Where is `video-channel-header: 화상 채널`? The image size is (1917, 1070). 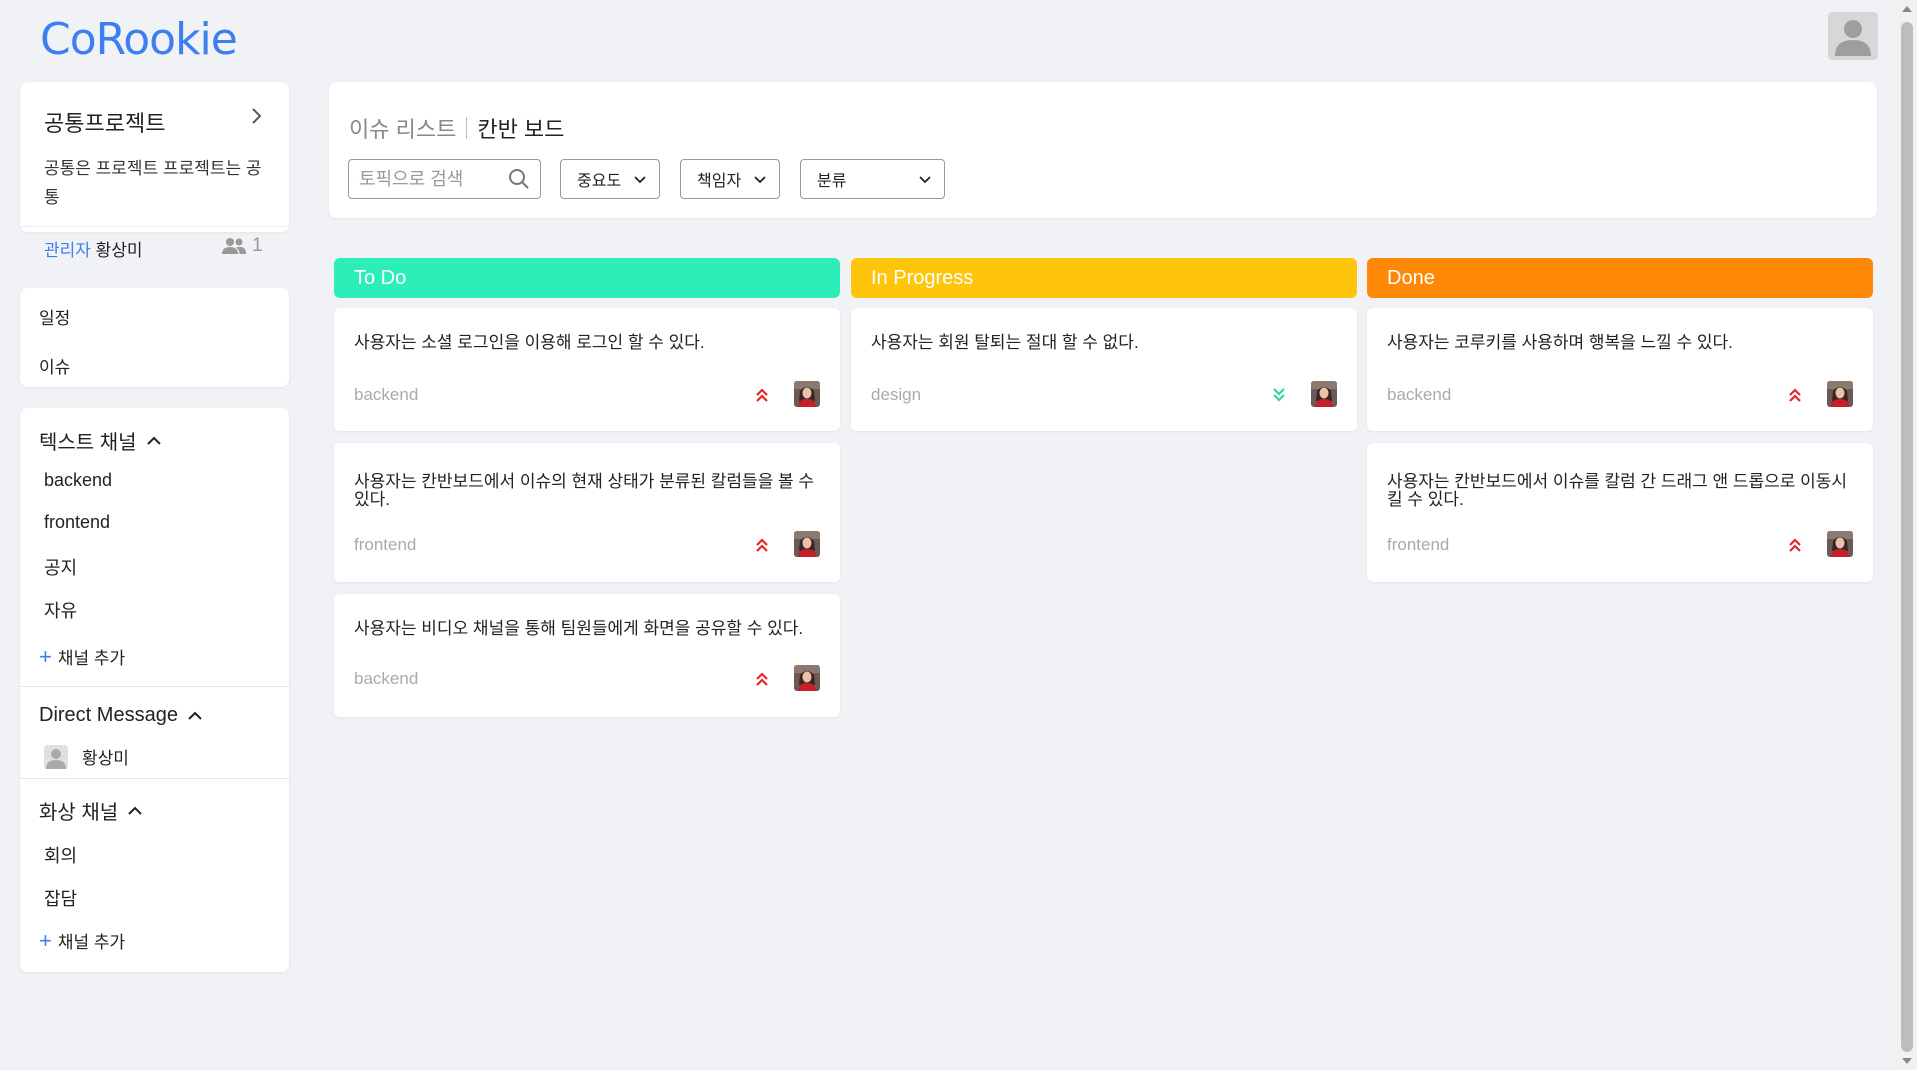 video-channel-header: 화상 채널 is located at coordinates (90, 810).